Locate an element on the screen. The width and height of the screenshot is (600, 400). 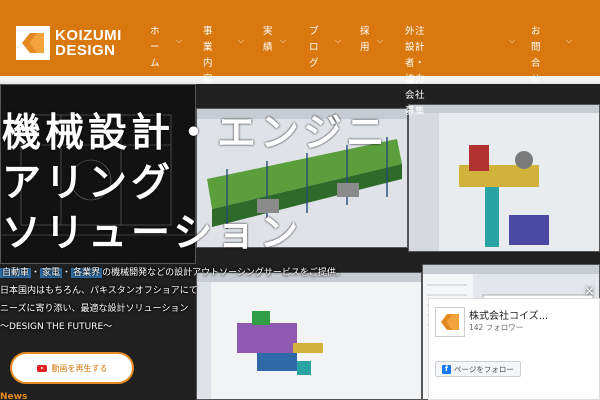
hero-desc-line-4: ～DESIGN THE FUTURE～ is located at coordinates (56, 327).